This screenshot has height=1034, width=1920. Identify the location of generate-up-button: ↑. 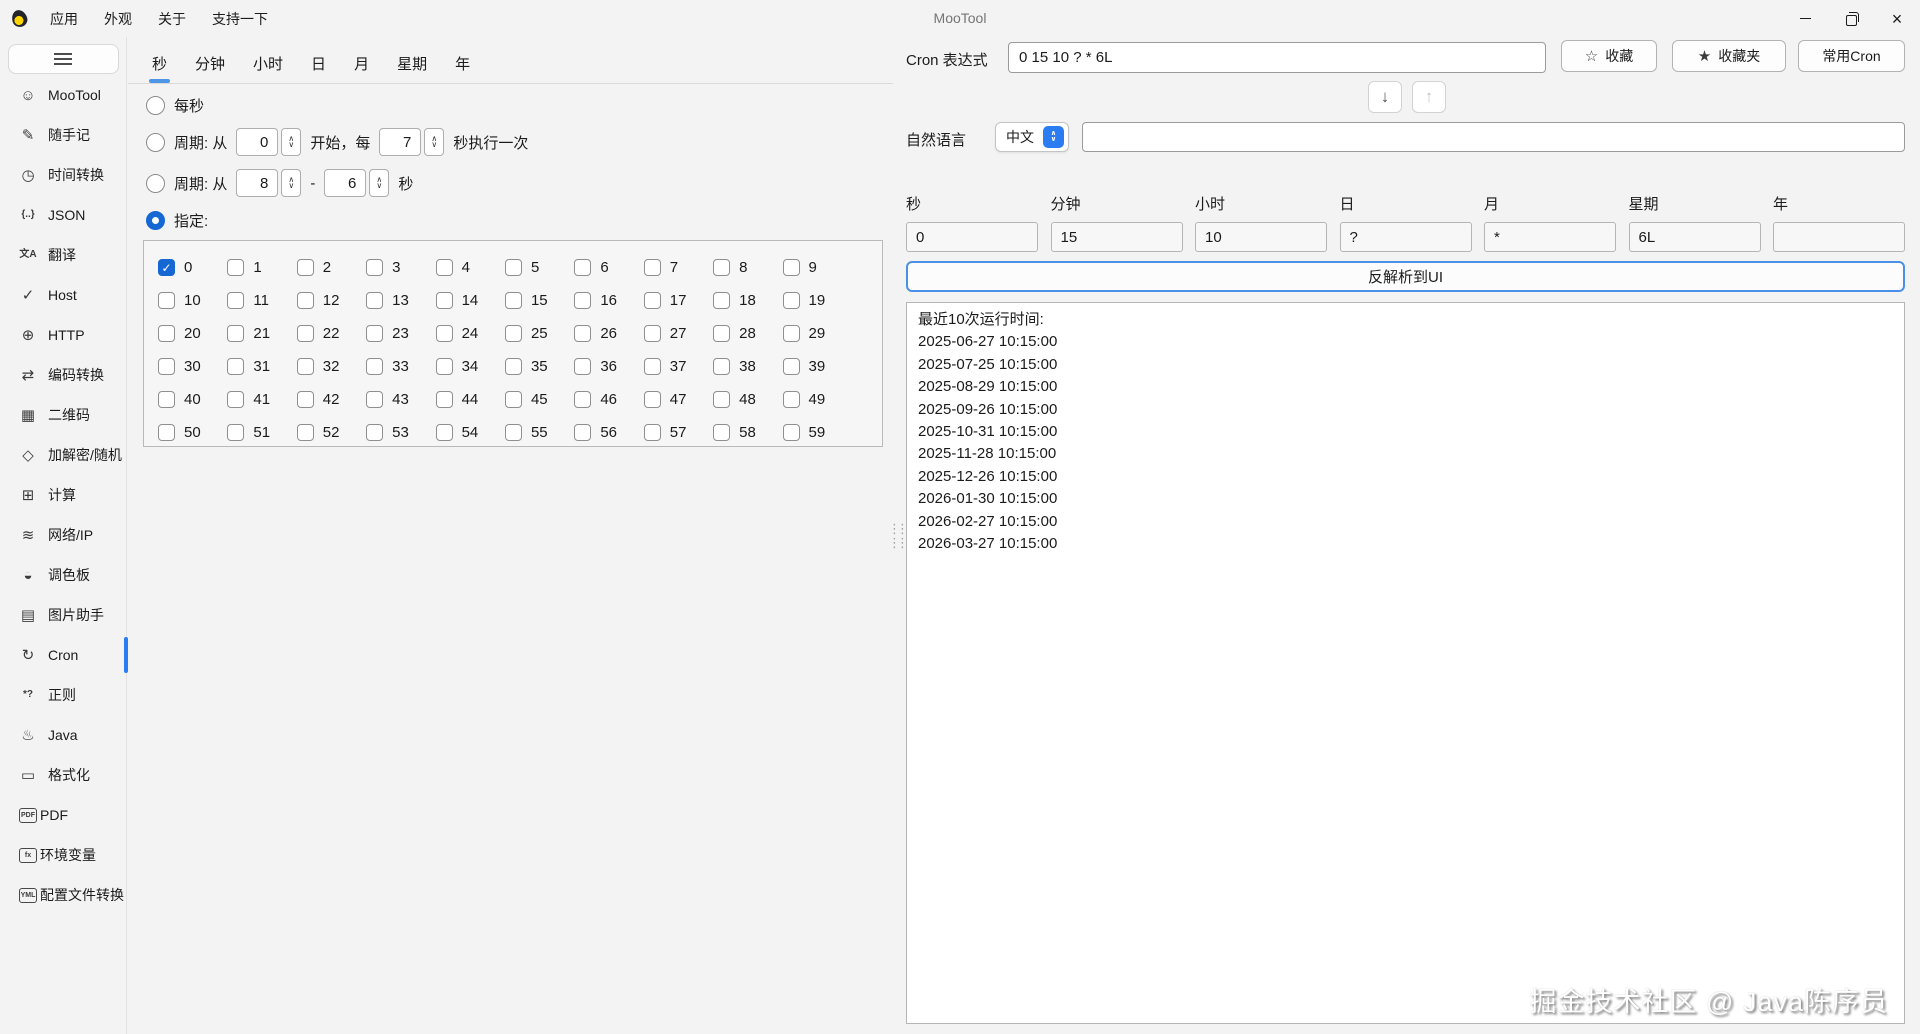
(1429, 97).